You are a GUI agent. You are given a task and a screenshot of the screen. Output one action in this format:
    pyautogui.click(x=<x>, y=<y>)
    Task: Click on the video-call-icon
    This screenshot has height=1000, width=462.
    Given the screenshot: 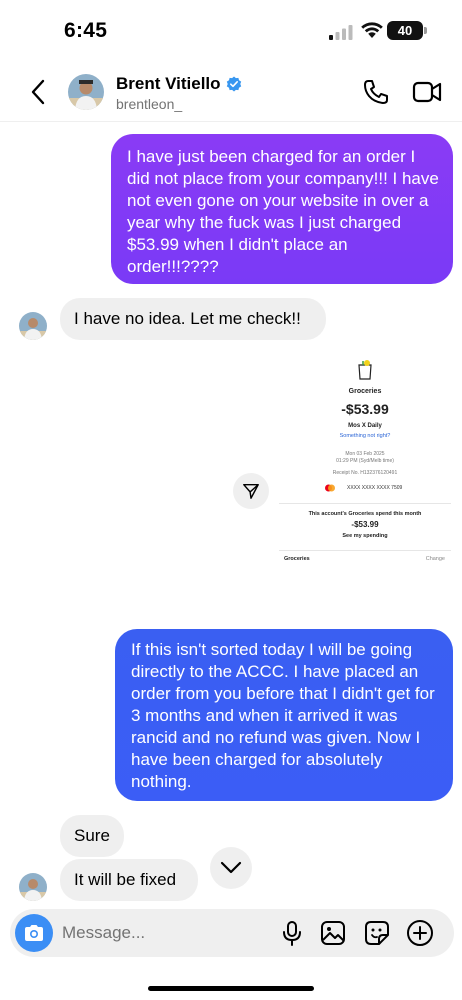 What is the action you would take?
    pyautogui.click(x=427, y=92)
    